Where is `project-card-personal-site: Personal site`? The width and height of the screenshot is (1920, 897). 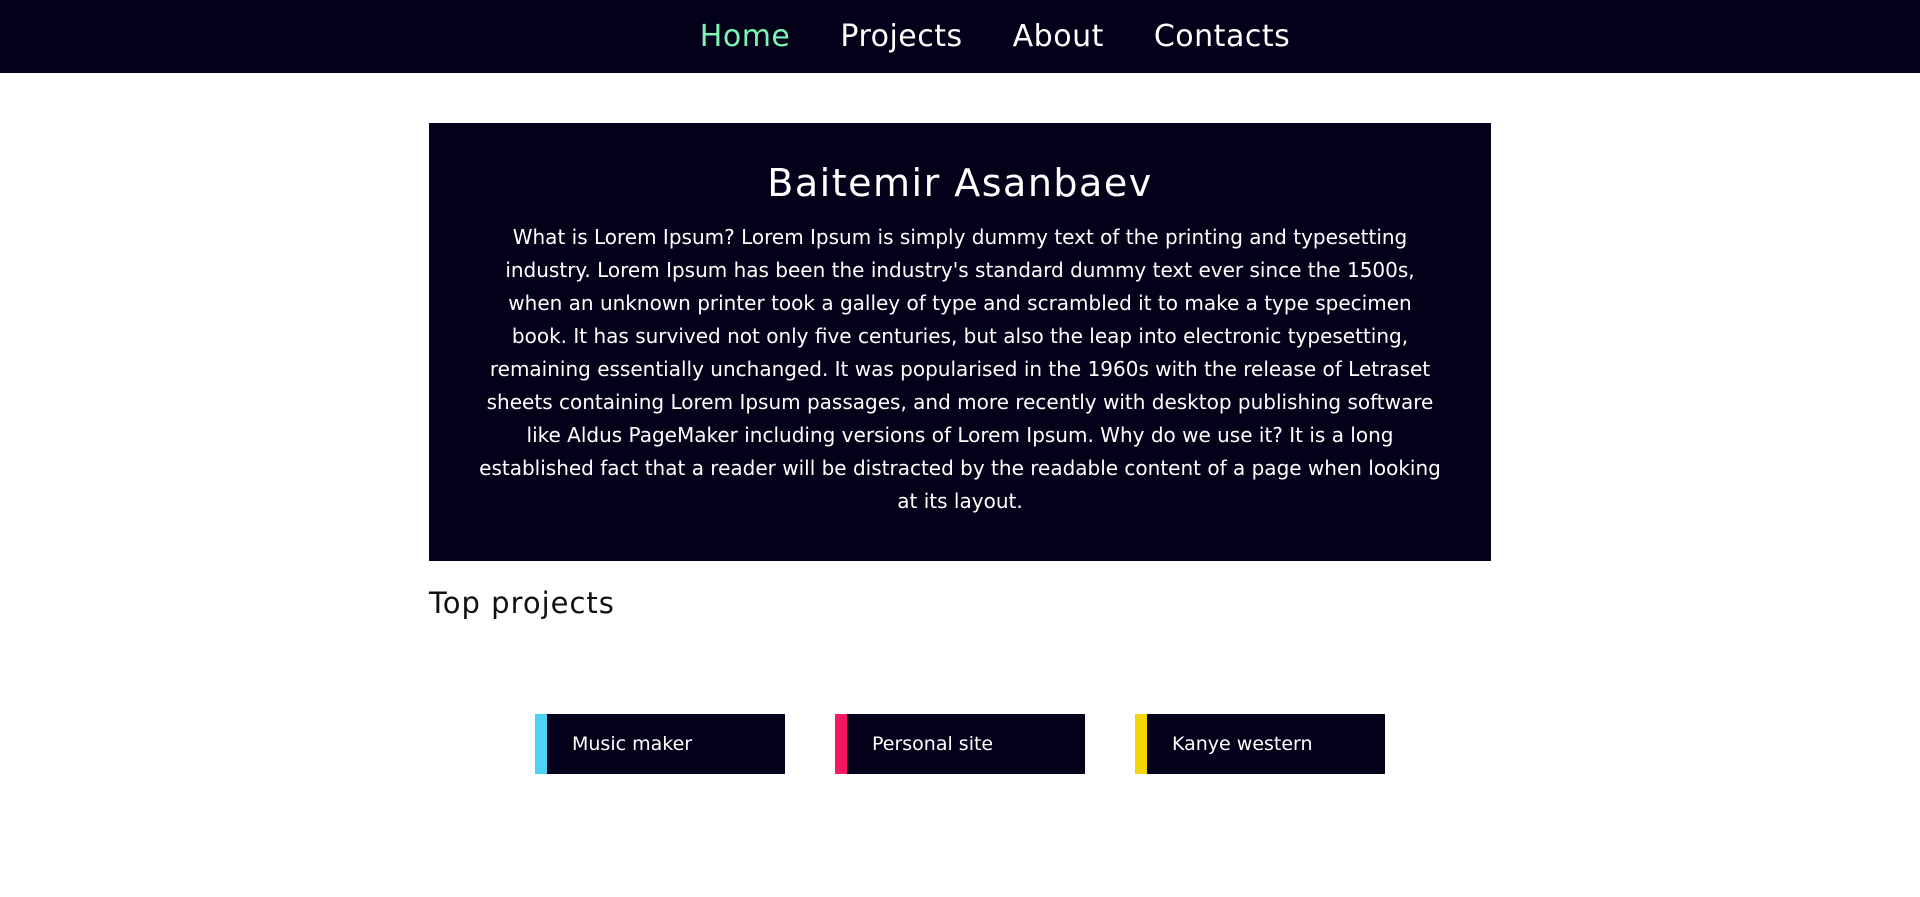
project-card-personal-site: Personal site is located at coordinates (960, 744).